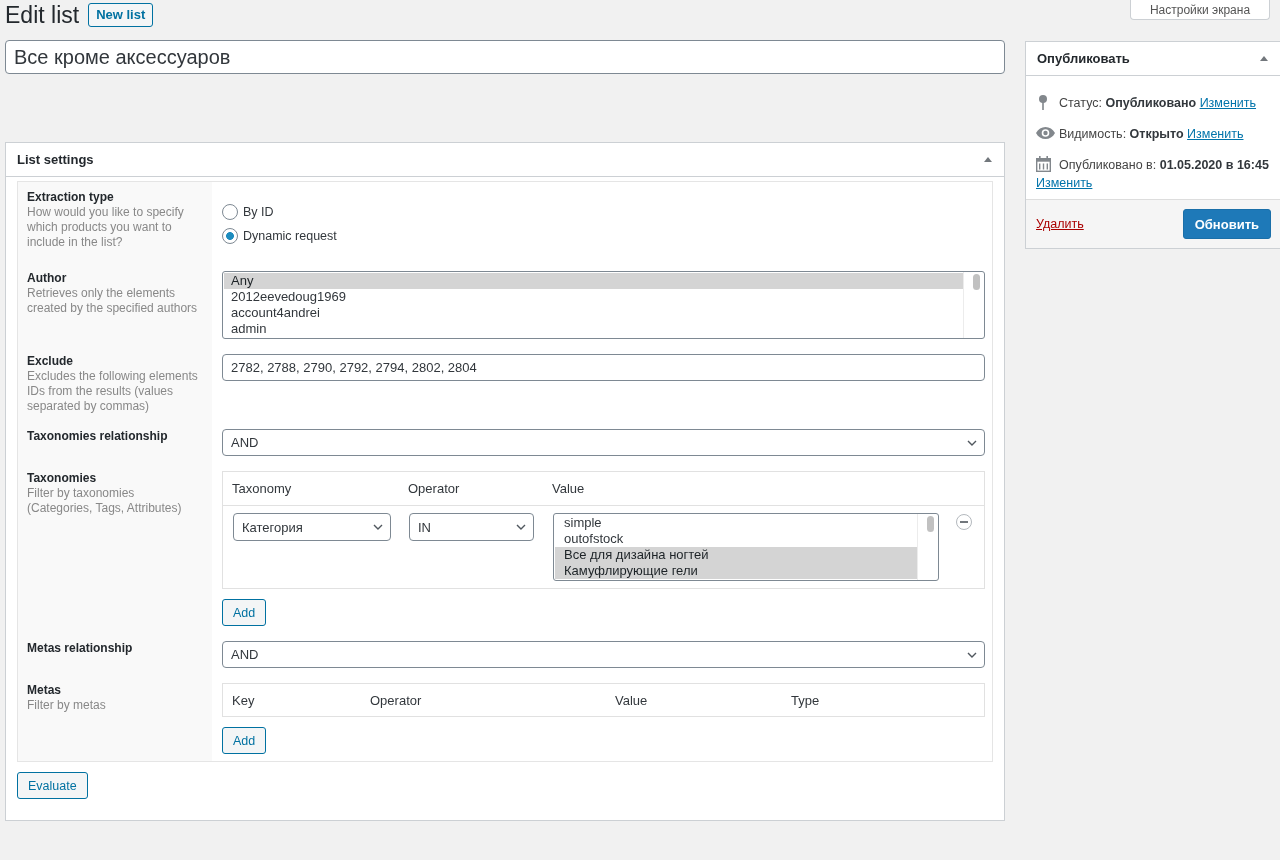 This screenshot has width=1280, height=860. What do you see at coordinates (806, 700) in the screenshot?
I see `column-header: Type` at bounding box center [806, 700].